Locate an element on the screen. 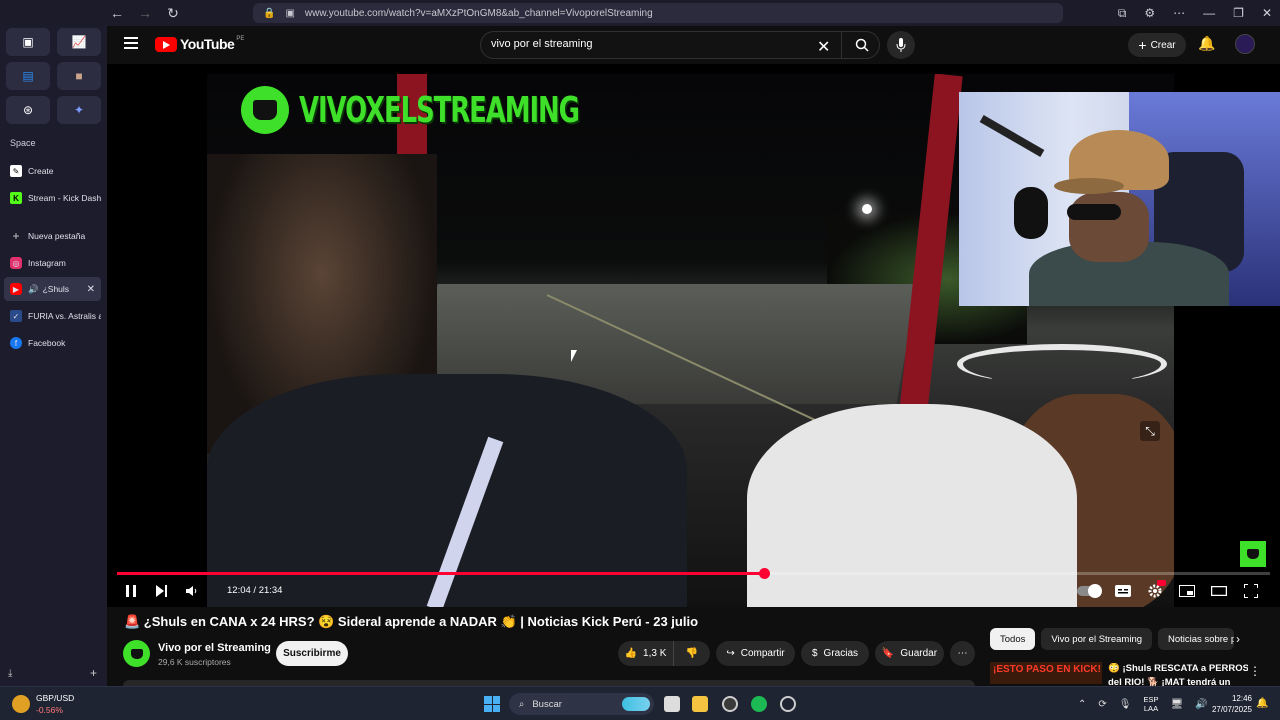 The height and width of the screenshot is (720, 1280). sidebar-item-facebook: f Facebook is located at coordinates (52, 343).